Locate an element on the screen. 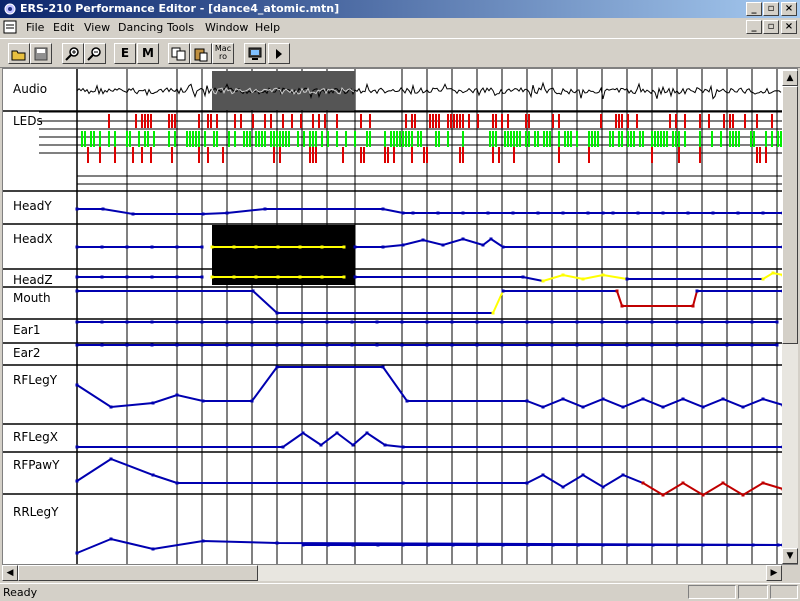  menu-dancing: Dancing is located at coordinates (140, 27).